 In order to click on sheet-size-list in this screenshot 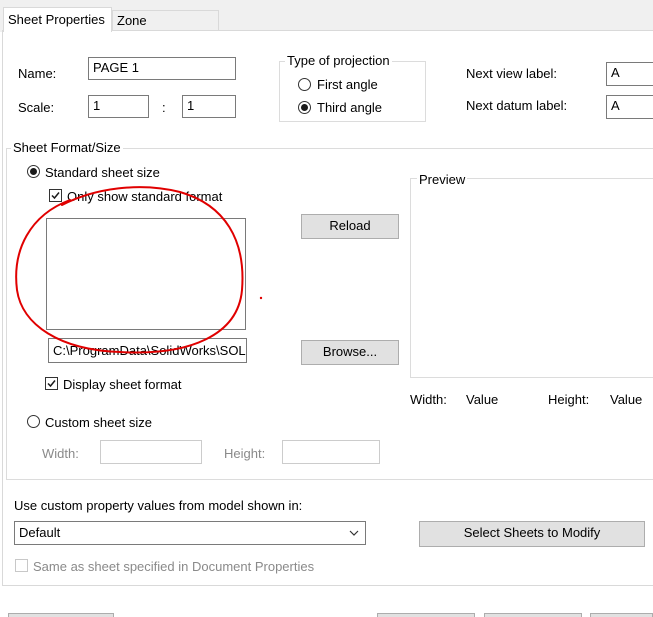, I will do `click(146, 274)`.